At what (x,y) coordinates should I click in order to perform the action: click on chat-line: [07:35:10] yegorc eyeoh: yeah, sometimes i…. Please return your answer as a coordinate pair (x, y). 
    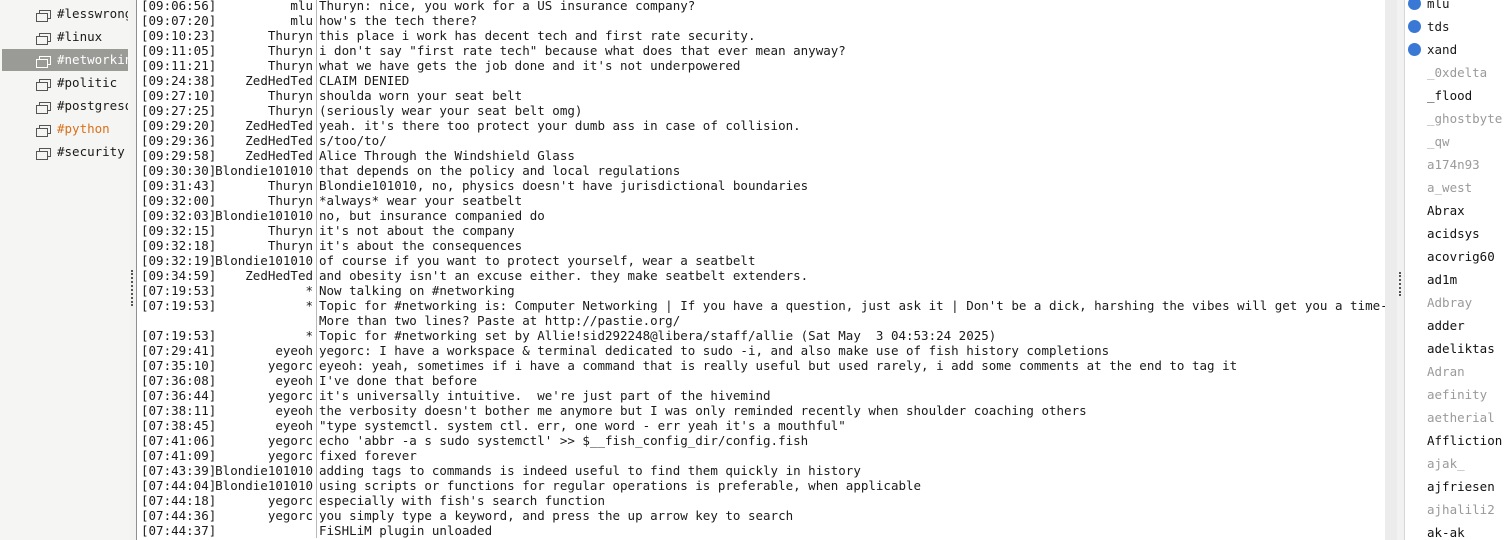
    Looking at the image, I should click on (761, 365).